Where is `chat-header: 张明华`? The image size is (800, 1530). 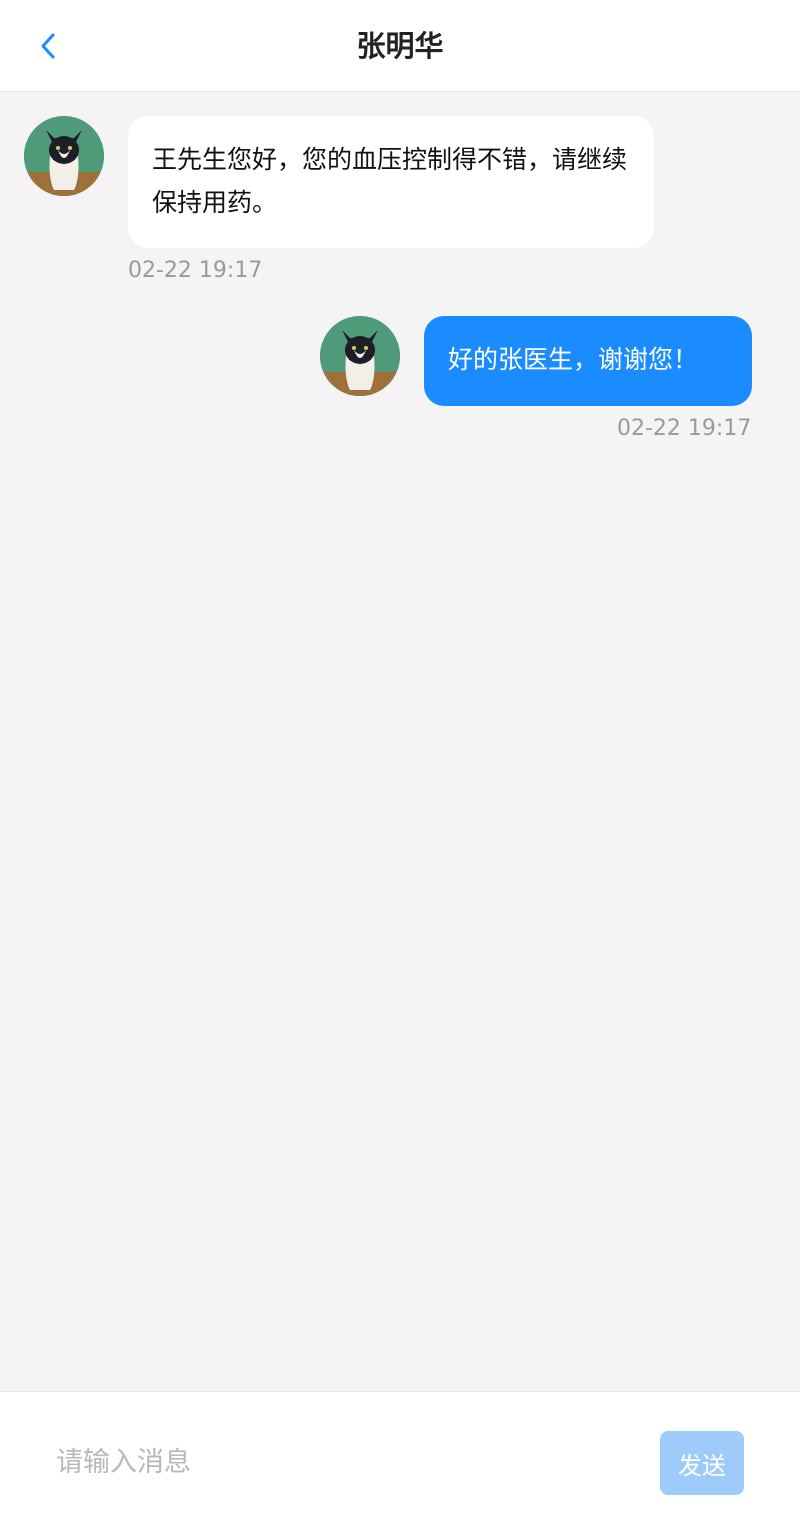 chat-header: 张明华 is located at coordinates (400, 46).